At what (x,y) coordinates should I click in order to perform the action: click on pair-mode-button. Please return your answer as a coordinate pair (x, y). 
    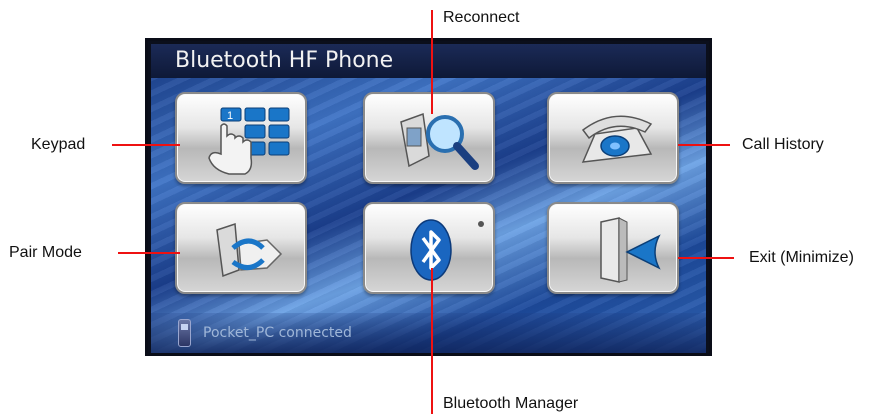
    Looking at the image, I should click on (241, 248).